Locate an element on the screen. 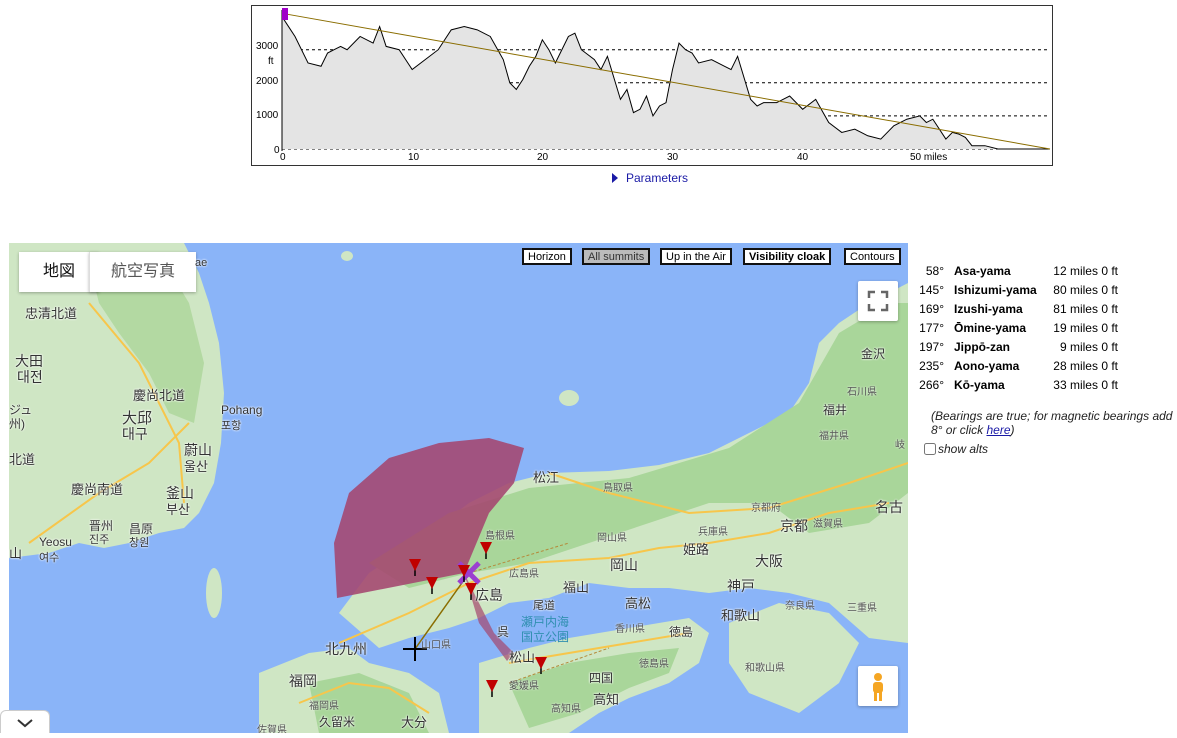 The height and width of the screenshot is (738, 1177). summit-bearing: 235° is located at coordinates (931, 366).